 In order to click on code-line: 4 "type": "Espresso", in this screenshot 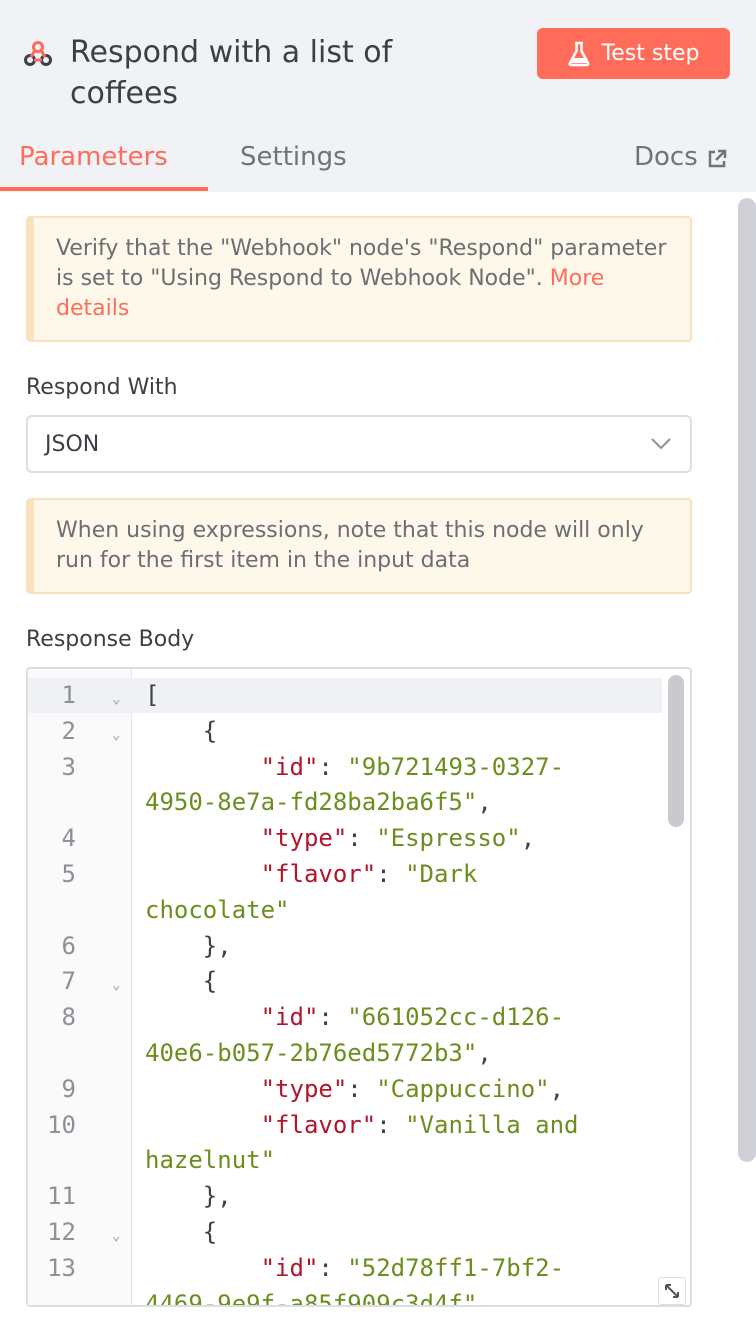, I will do `click(348, 838)`.